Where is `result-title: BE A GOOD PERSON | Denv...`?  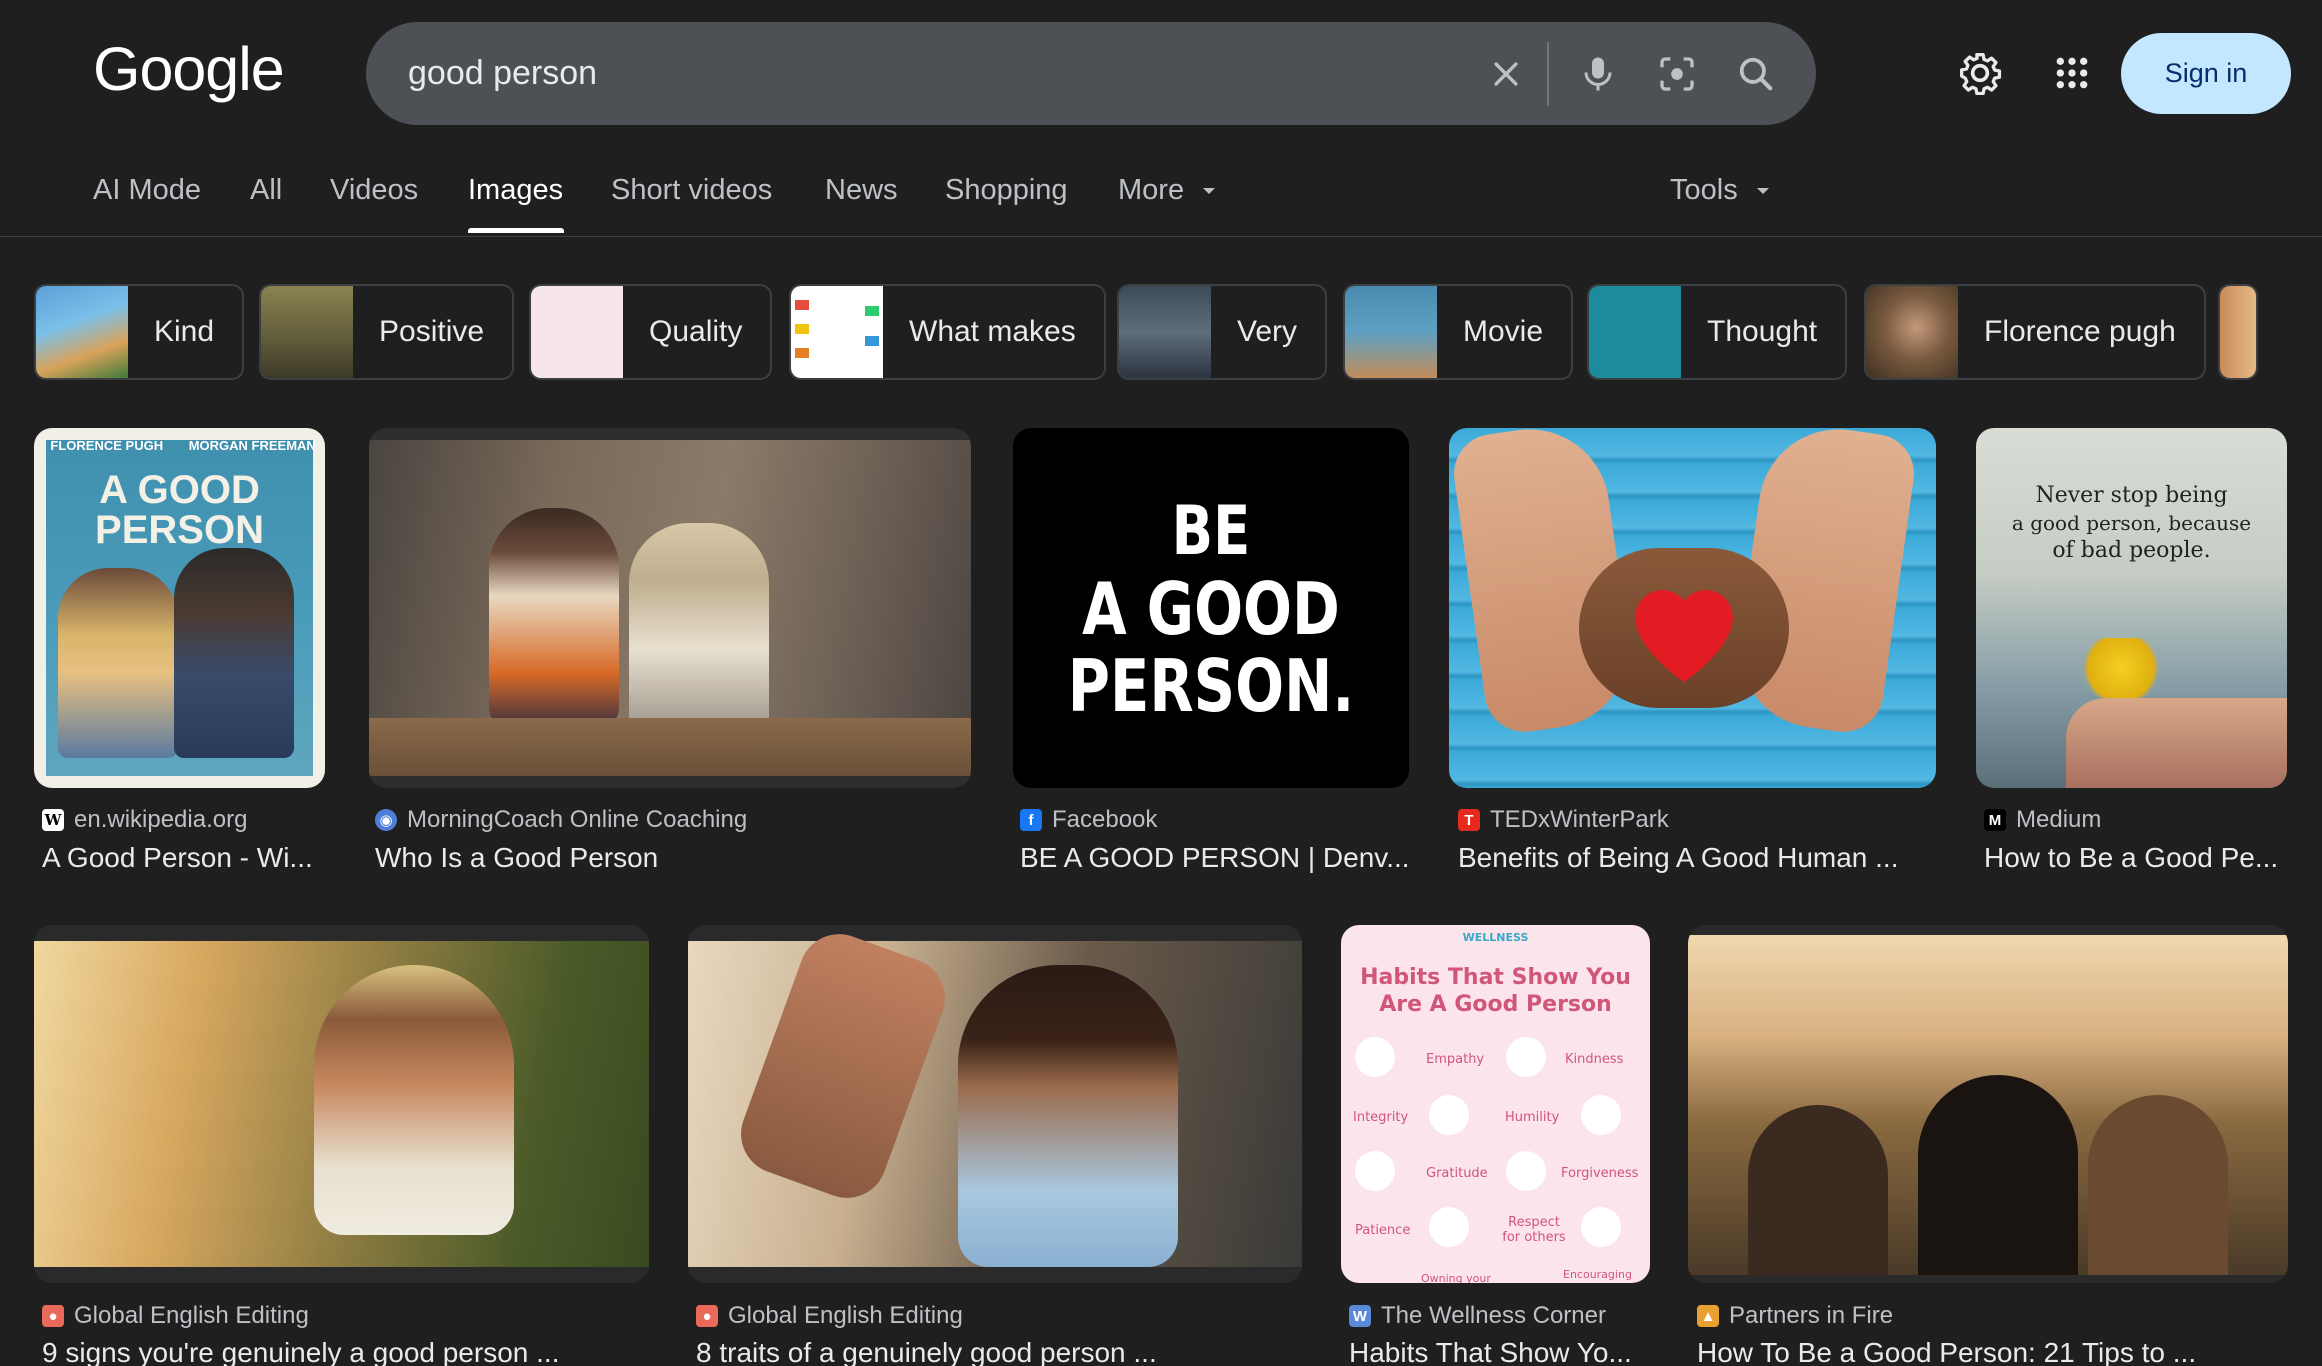 result-title: BE A GOOD PERSON | Denv... is located at coordinates (1215, 858).